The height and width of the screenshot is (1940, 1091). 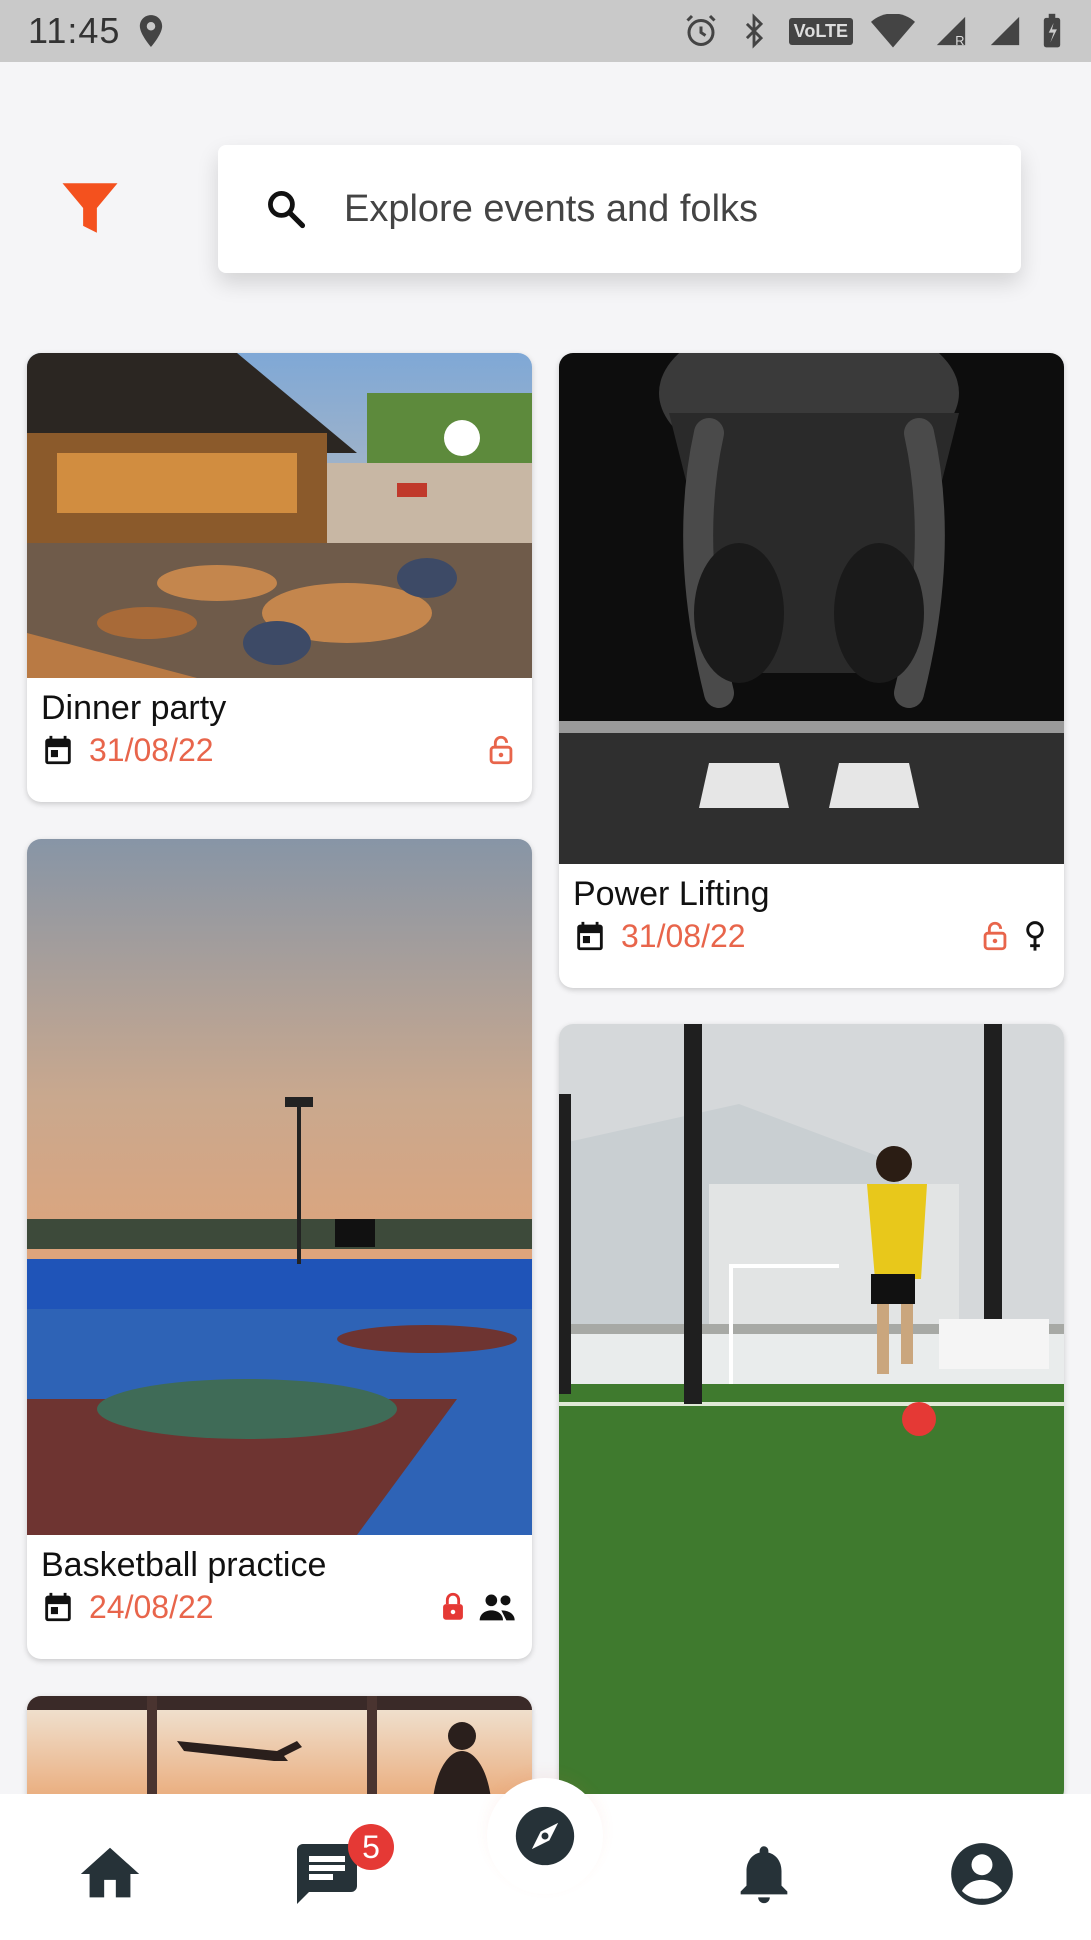 What do you see at coordinates (1035, 936) in the screenshot?
I see `female-icon` at bounding box center [1035, 936].